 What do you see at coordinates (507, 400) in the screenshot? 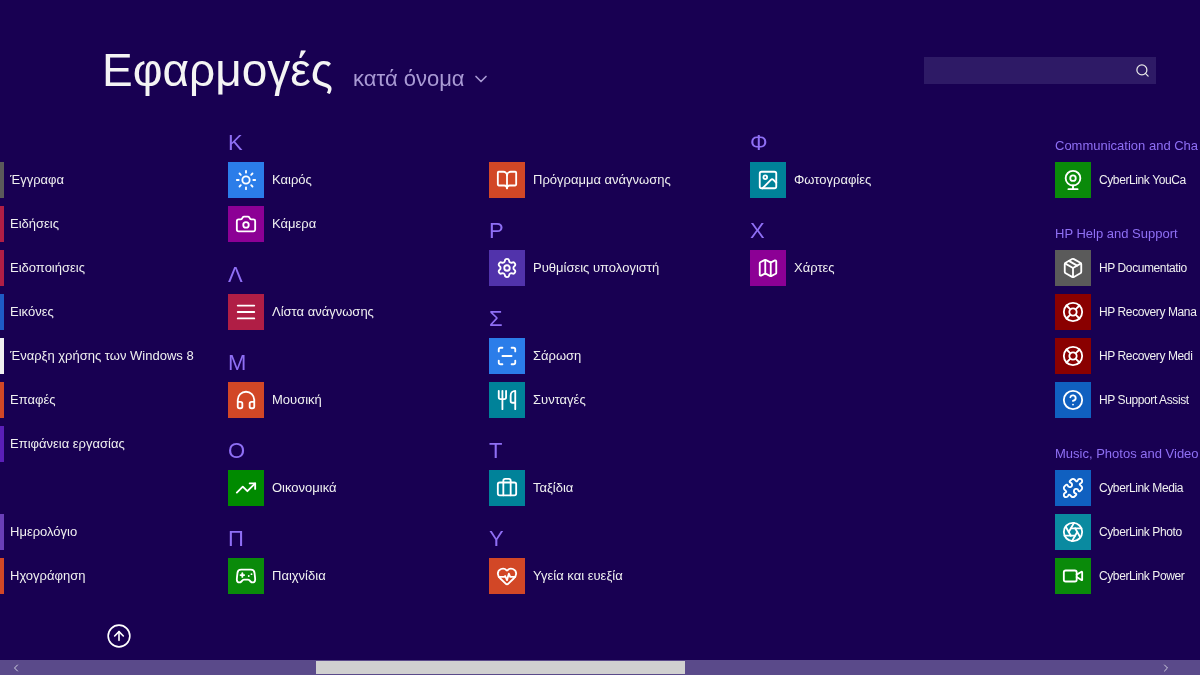
I see `cutlery-icon` at bounding box center [507, 400].